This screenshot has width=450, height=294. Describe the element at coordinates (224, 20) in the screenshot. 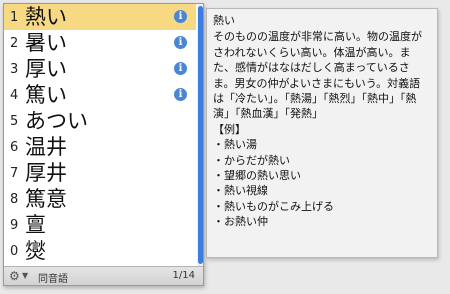

I see `definition-title: 熱い` at that location.